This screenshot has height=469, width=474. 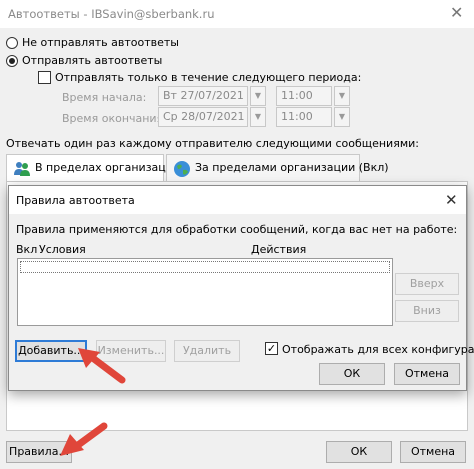 I want to click on column-header-enabled: Вкл, so click(x=27, y=249).